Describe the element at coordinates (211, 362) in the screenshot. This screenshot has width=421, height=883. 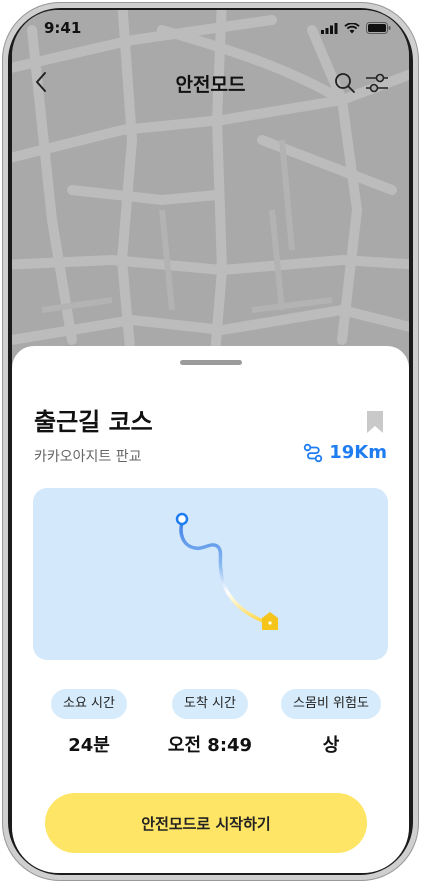
I see `sheet-drag-handle` at that location.